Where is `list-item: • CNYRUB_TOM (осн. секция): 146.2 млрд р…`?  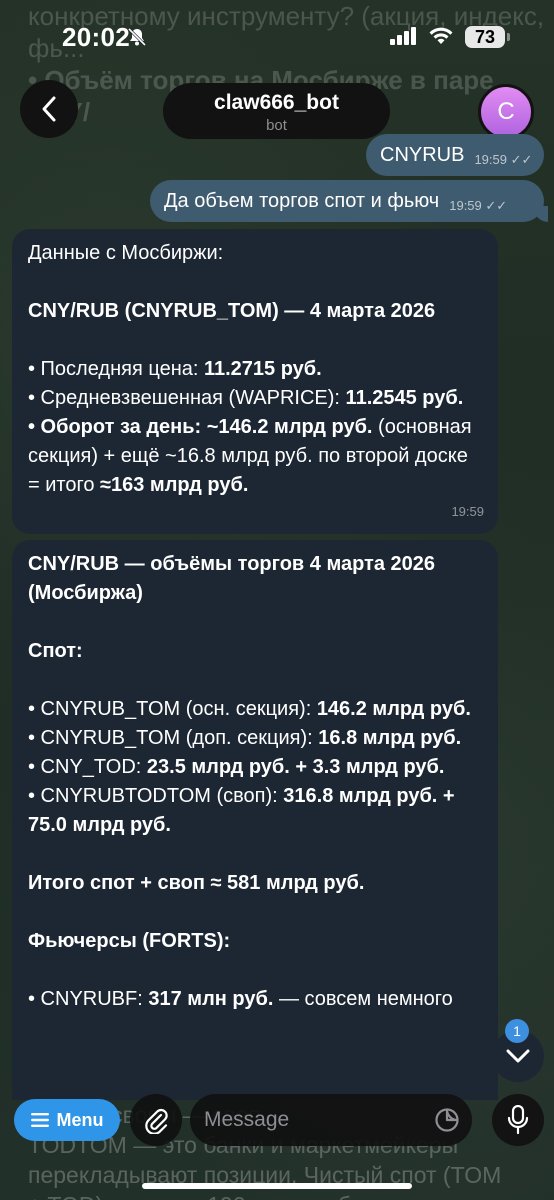 list-item: • CNYRUB_TOM (осн. секция): 146.2 млрд р… is located at coordinates (249, 709).